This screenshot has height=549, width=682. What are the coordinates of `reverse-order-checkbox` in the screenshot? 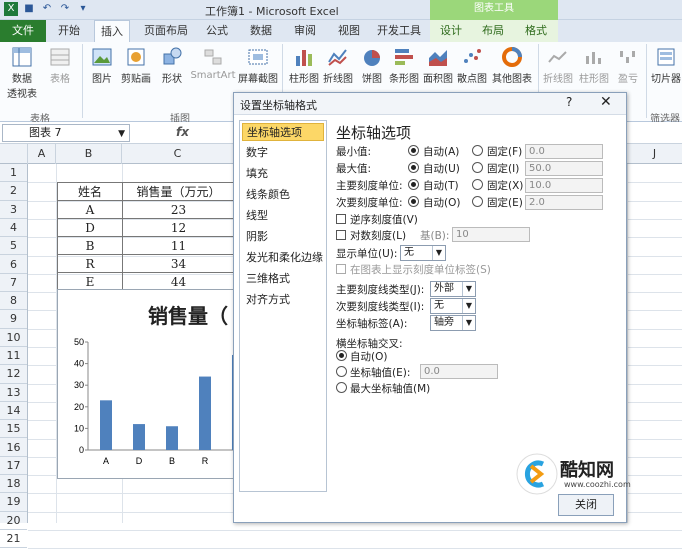 It's located at (341, 219).